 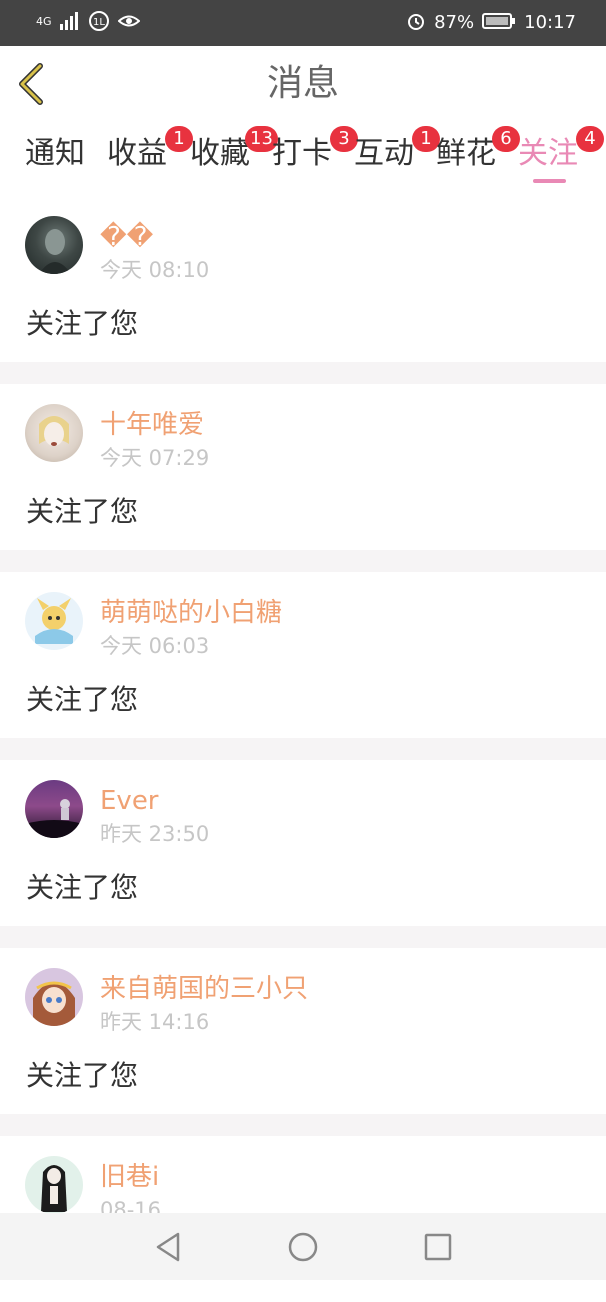 What do you see at coordinates (466, 153) in the screenshot?
I see `tab-label: 鲜花` at bounding box center [466, 153].